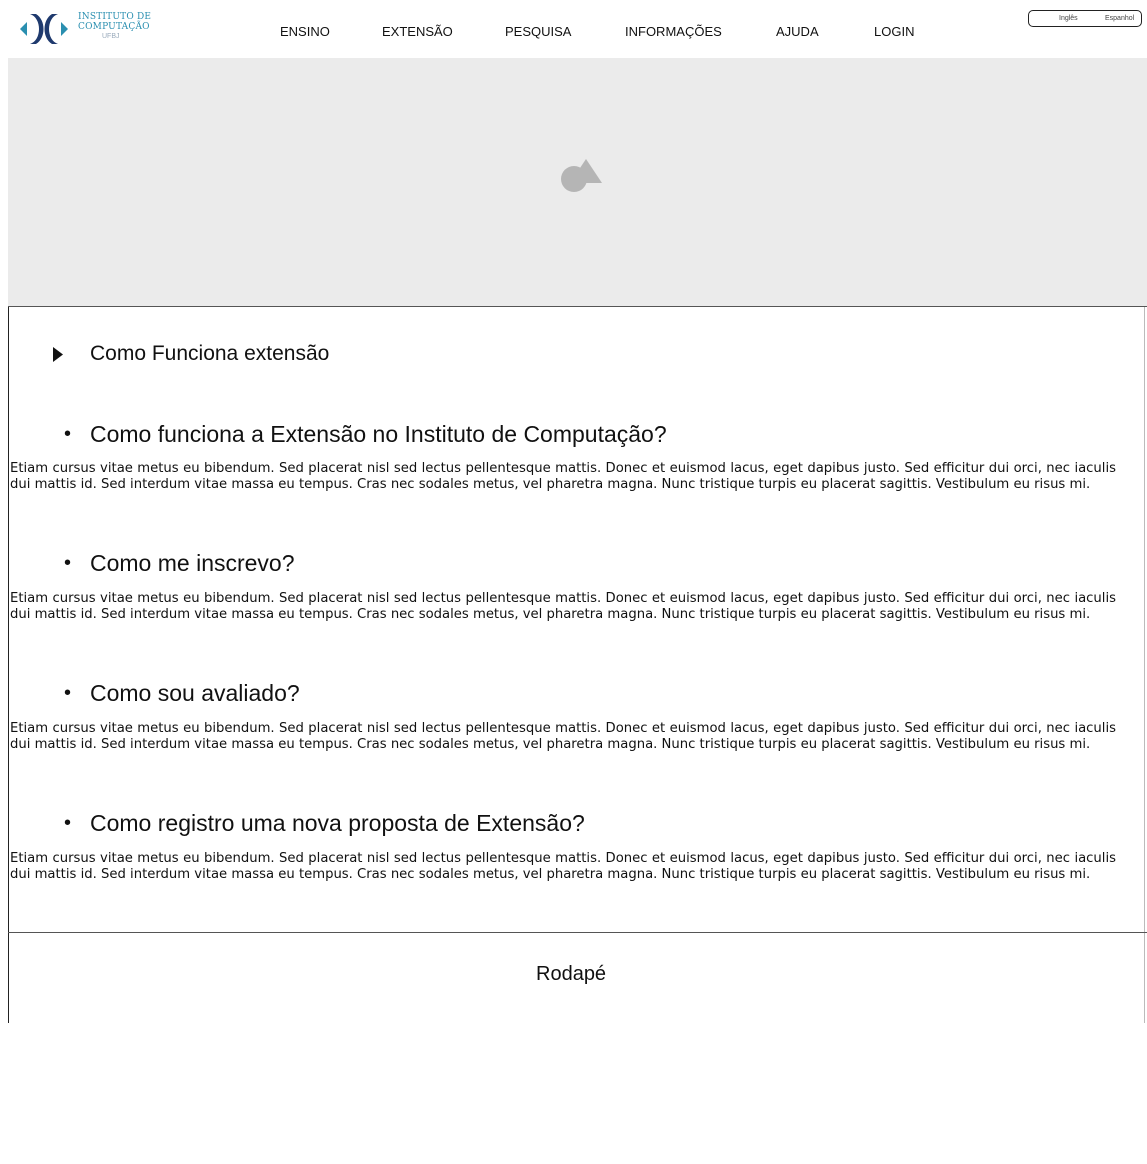 This screenshot has width=1147, height=1164. Describe the element at coordinates (417, 31) in the screenshot. I see `nav-extensao: EXTENSÃO` at that location.